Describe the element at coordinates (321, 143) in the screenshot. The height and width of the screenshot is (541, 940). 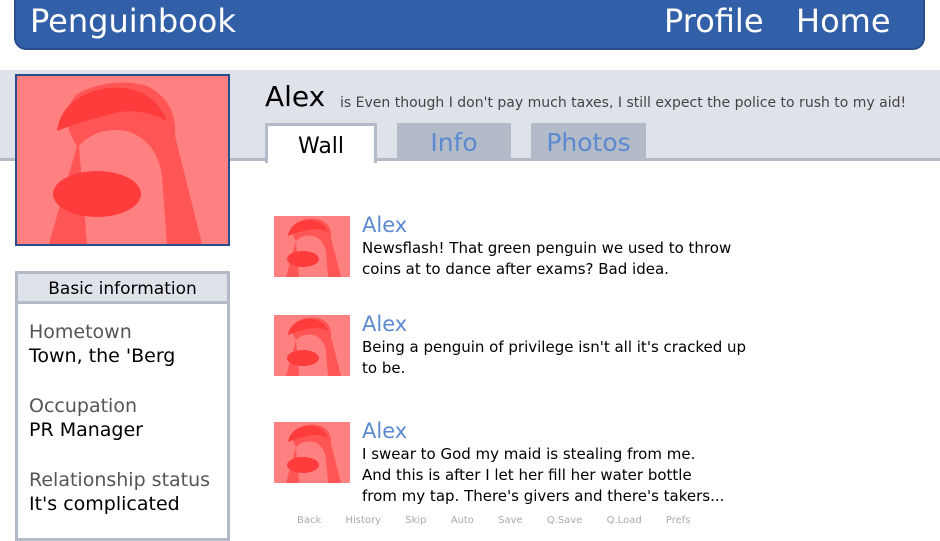
I see `tab-wall: Wall` at that location.